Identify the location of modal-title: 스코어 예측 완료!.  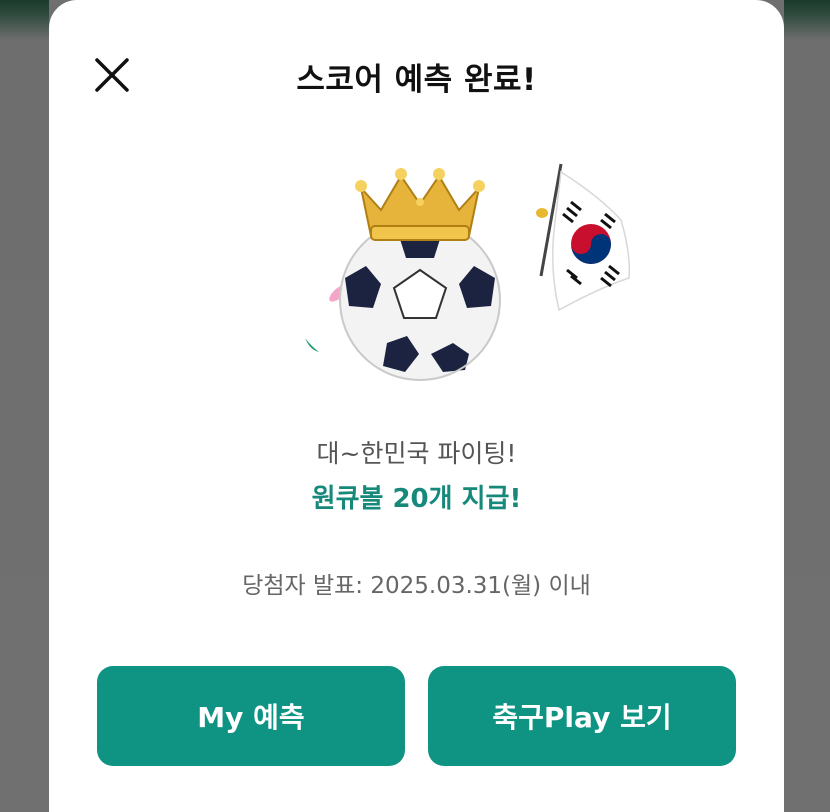
(416, 80).